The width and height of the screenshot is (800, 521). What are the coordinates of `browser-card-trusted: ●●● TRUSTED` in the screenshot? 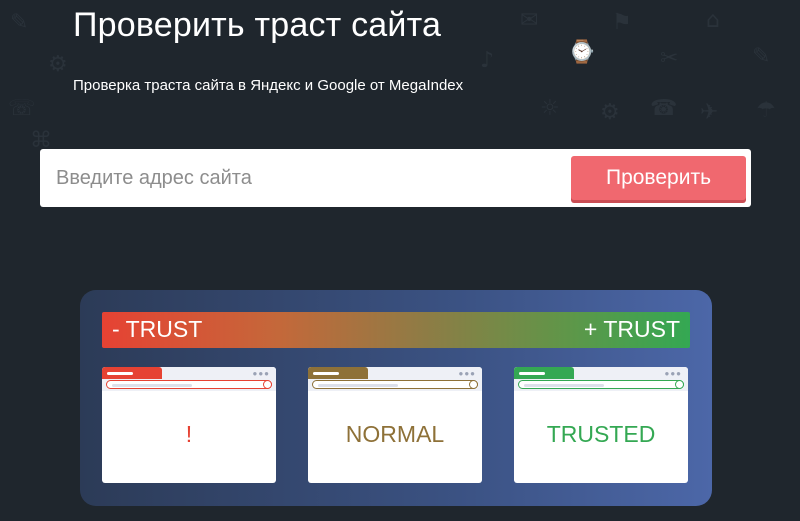 It's located at (601, 425).